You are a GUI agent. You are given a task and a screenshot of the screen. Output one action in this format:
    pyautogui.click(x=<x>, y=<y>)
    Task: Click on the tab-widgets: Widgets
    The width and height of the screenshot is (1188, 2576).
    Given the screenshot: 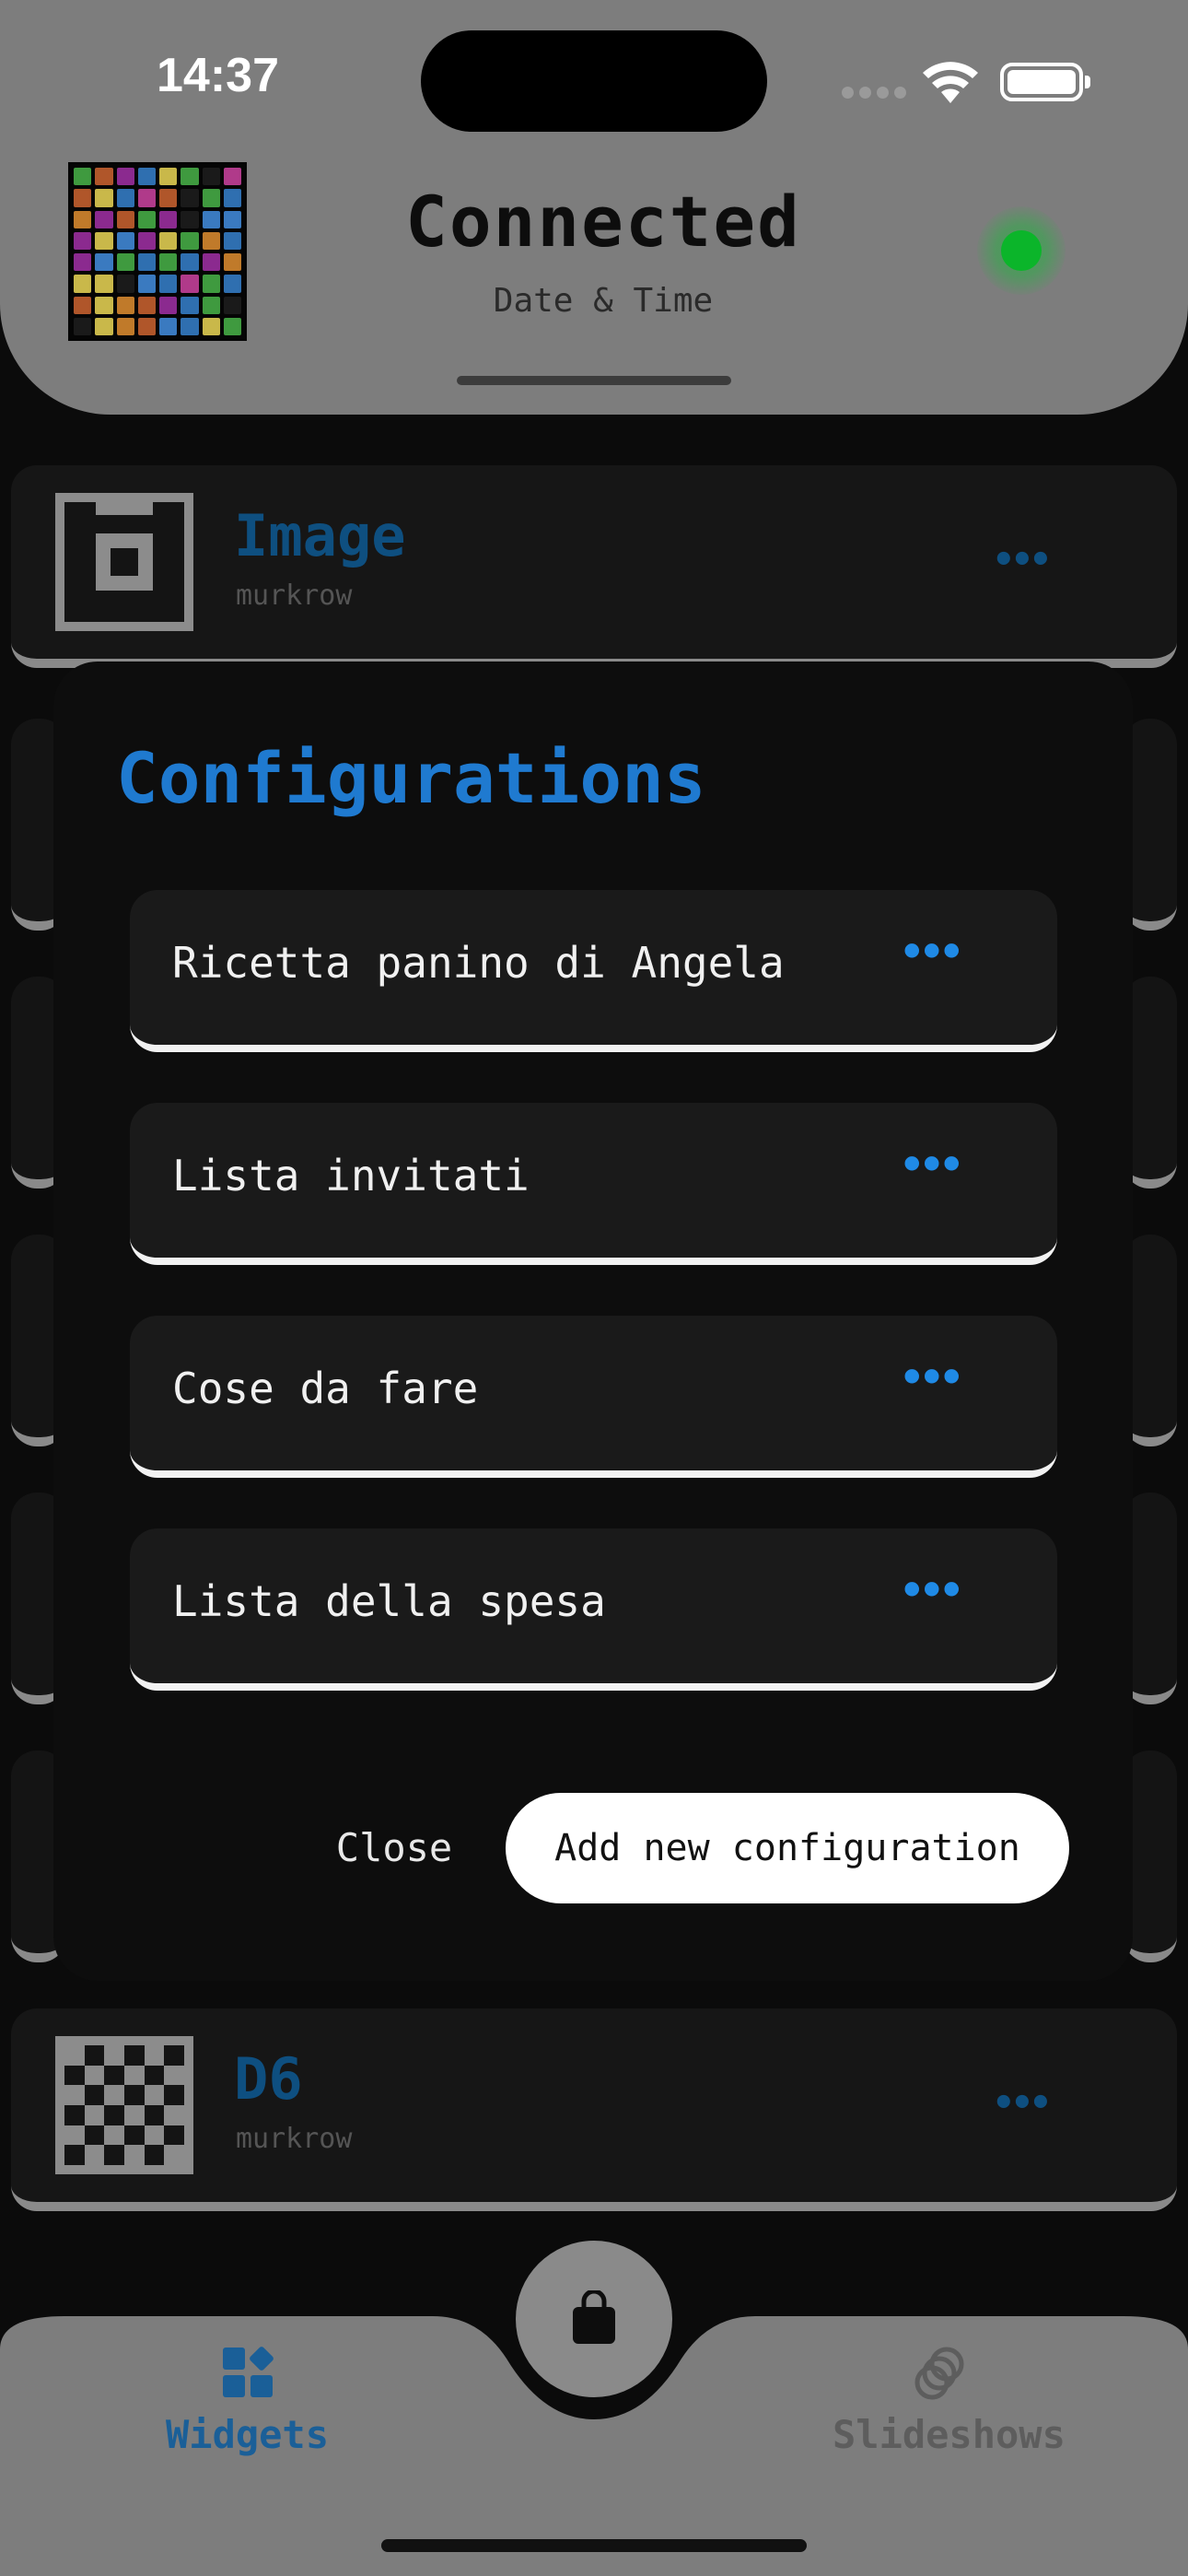 What is the action you would take?
    pyautogui.click(x=247, y=2434)
    